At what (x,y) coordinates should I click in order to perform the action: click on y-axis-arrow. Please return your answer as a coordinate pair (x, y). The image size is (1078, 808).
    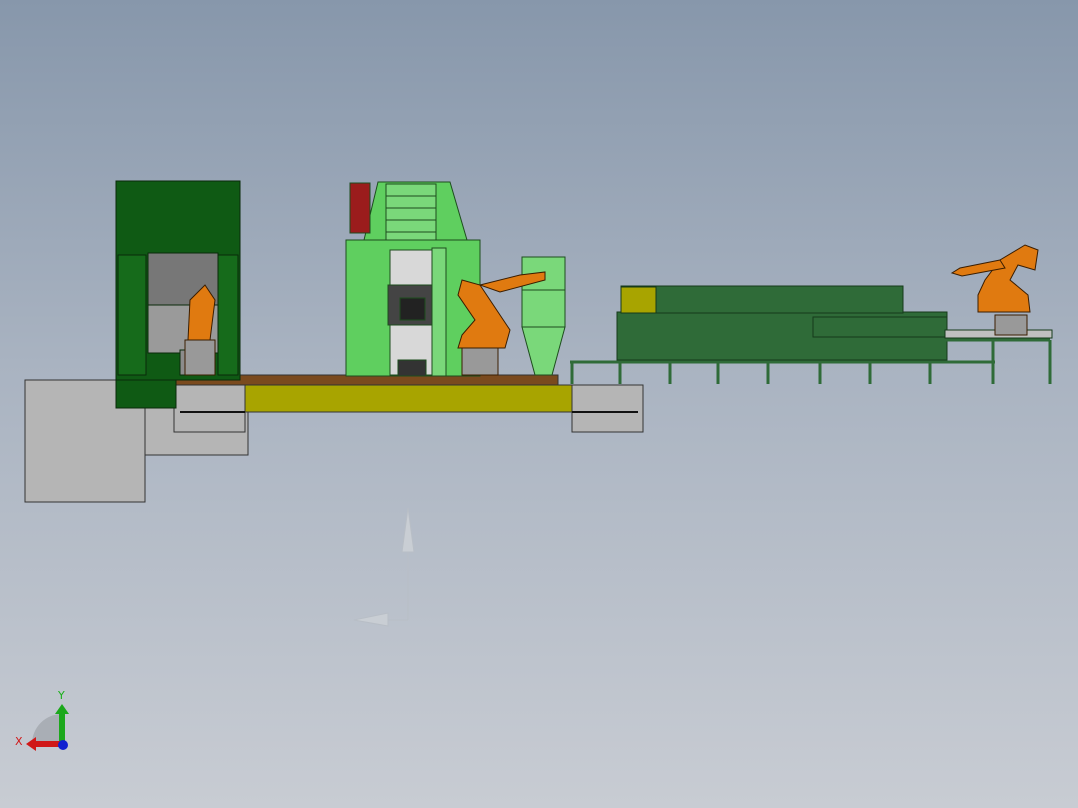
    Looking at the image, I should click on (62, 728).